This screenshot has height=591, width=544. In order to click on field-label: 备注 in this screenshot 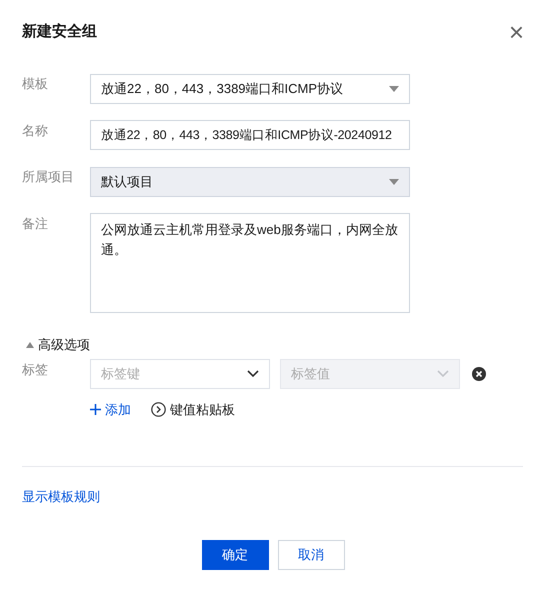, I will do `click(35, 224)`.